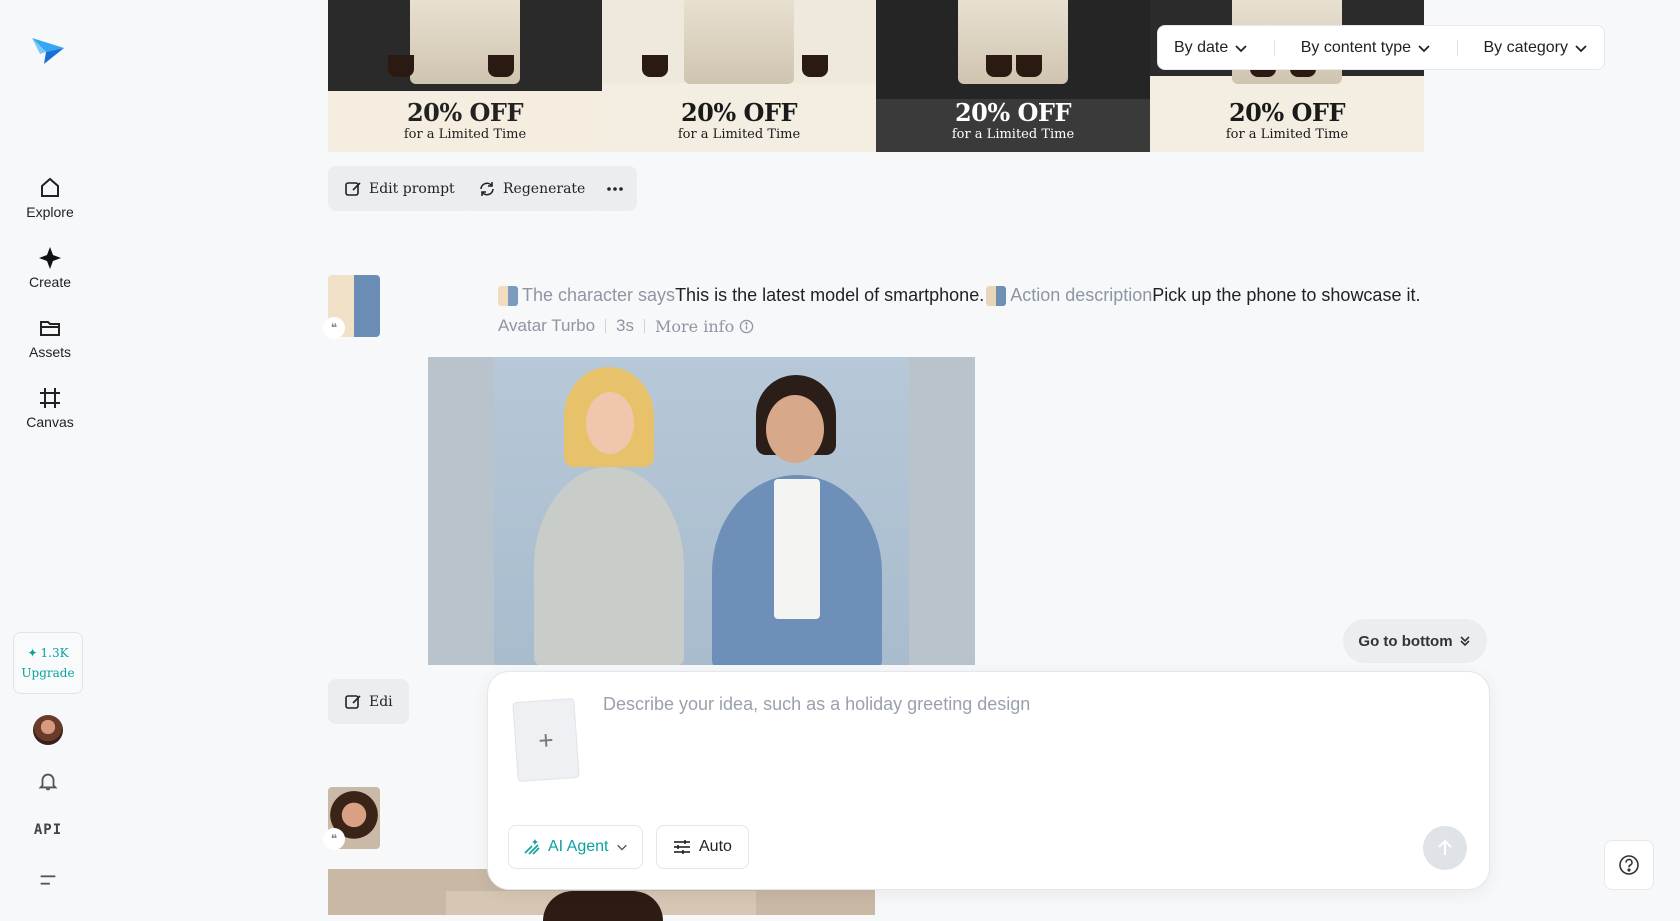  What do you see at coordinates (830, 295) in the screenshot?
I see `character-text: This is the latest model of smartphone.` at bounding box center [830, 295].